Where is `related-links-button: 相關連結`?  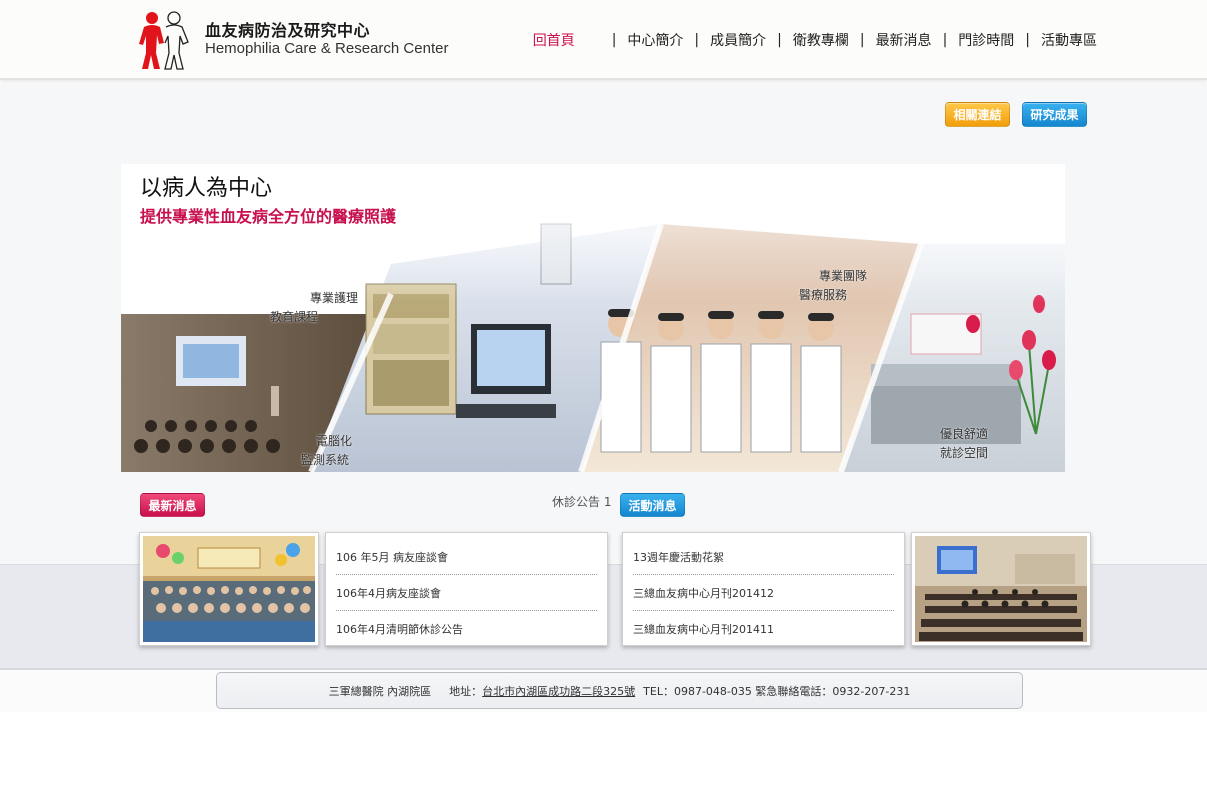 related-links-button: 相關連結 is located at coordinates (977, 114).